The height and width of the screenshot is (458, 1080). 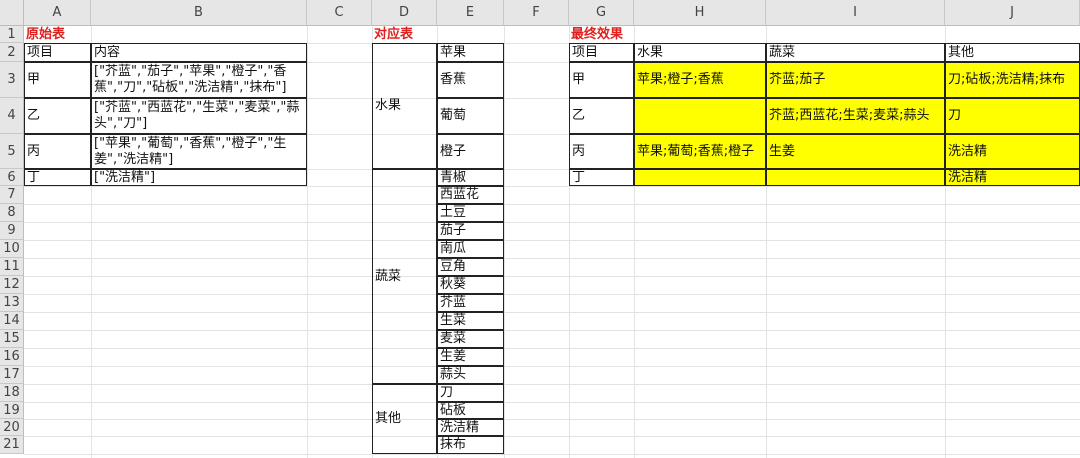 I want to click on table3-other-cell: 刀;砧板;洗洁精;抹布, so click(x=1012, y=80).